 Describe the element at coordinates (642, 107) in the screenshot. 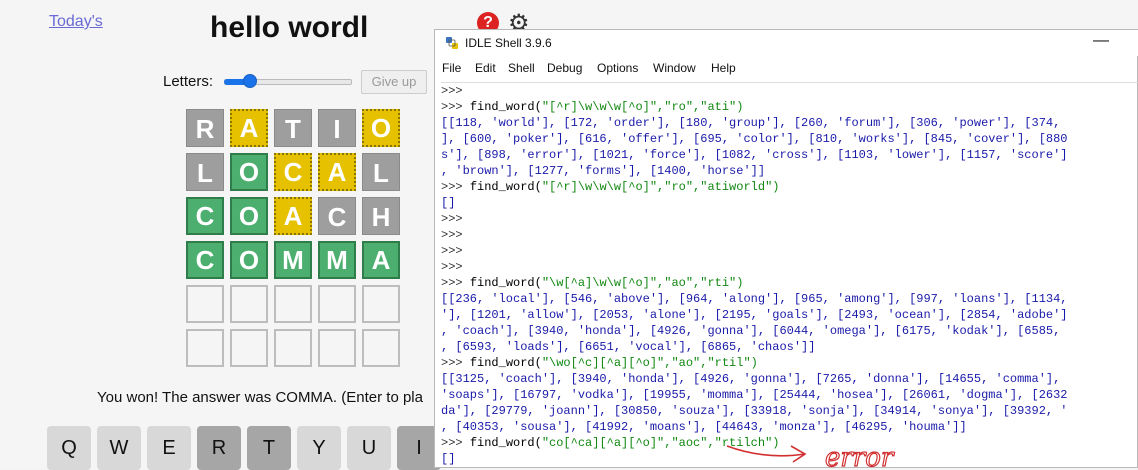

I see `shell-command-args: "[^r]\w\w\w[^o]","ro","ati")` at that location.